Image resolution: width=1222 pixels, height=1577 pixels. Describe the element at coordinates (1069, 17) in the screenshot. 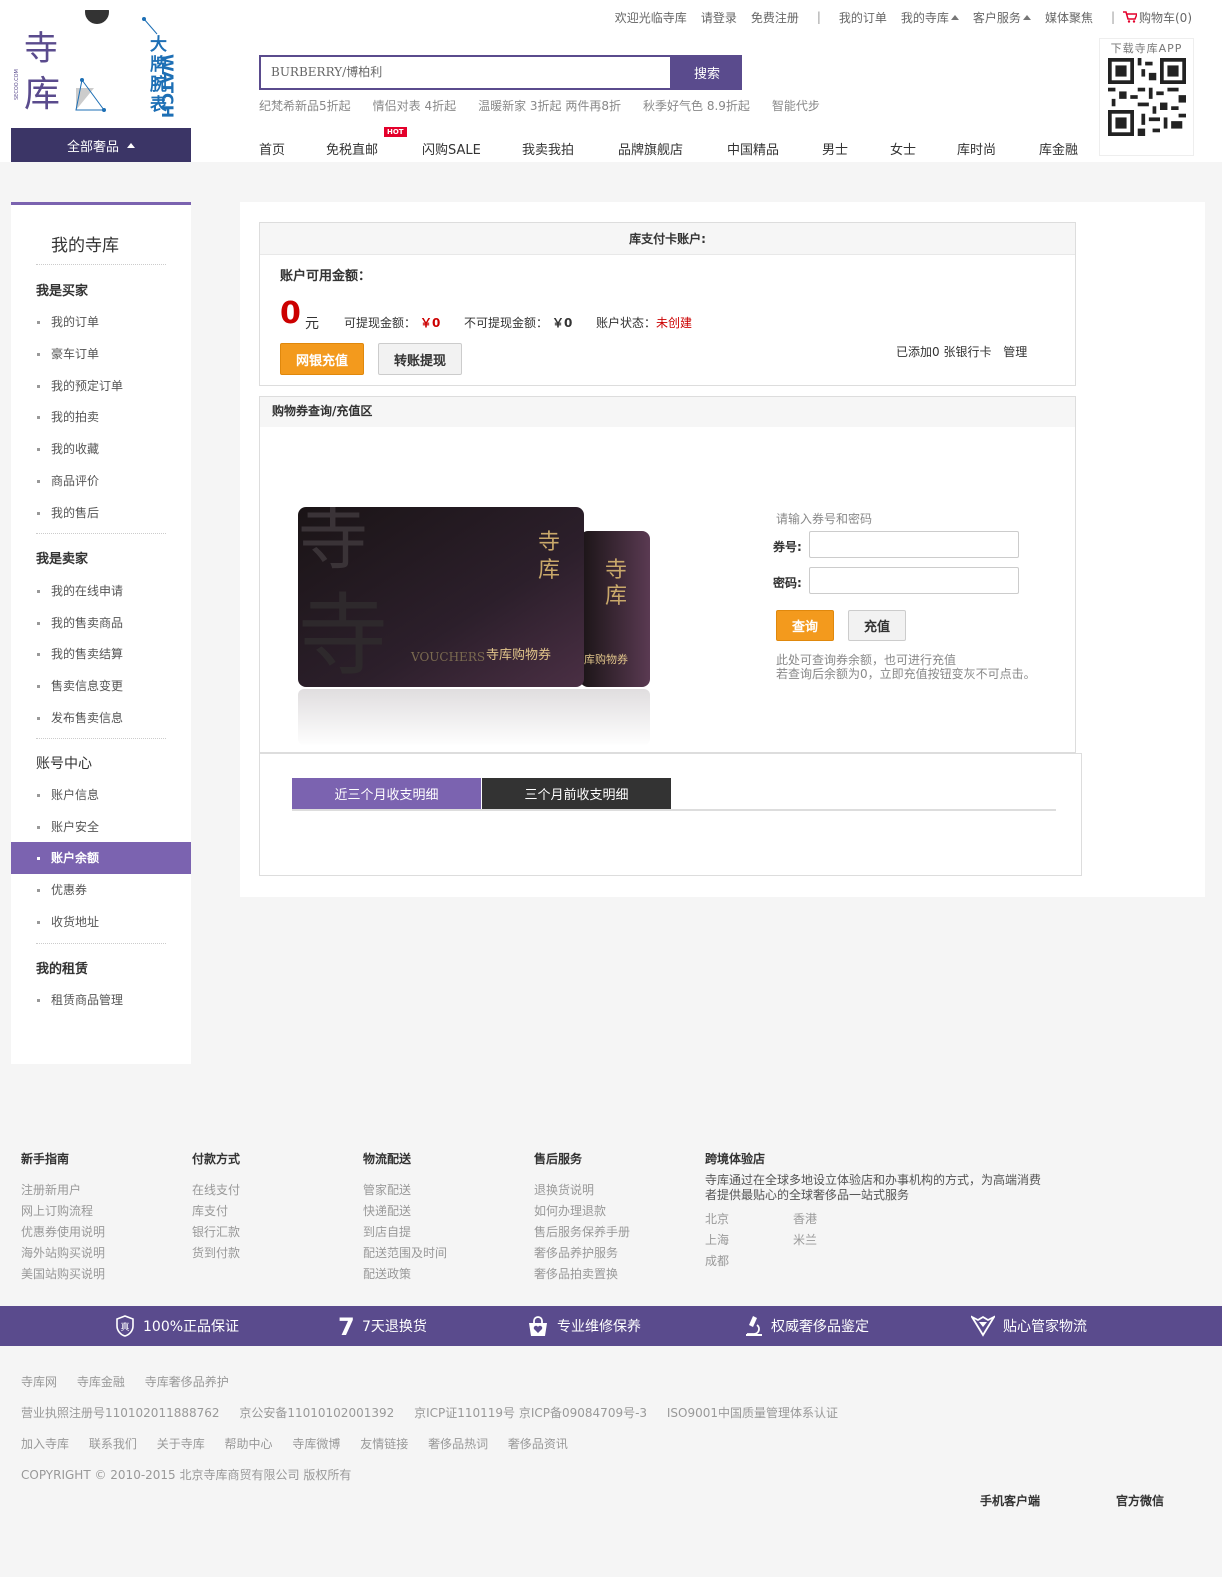

I see `media-link: 媒体聚焦` at that location.